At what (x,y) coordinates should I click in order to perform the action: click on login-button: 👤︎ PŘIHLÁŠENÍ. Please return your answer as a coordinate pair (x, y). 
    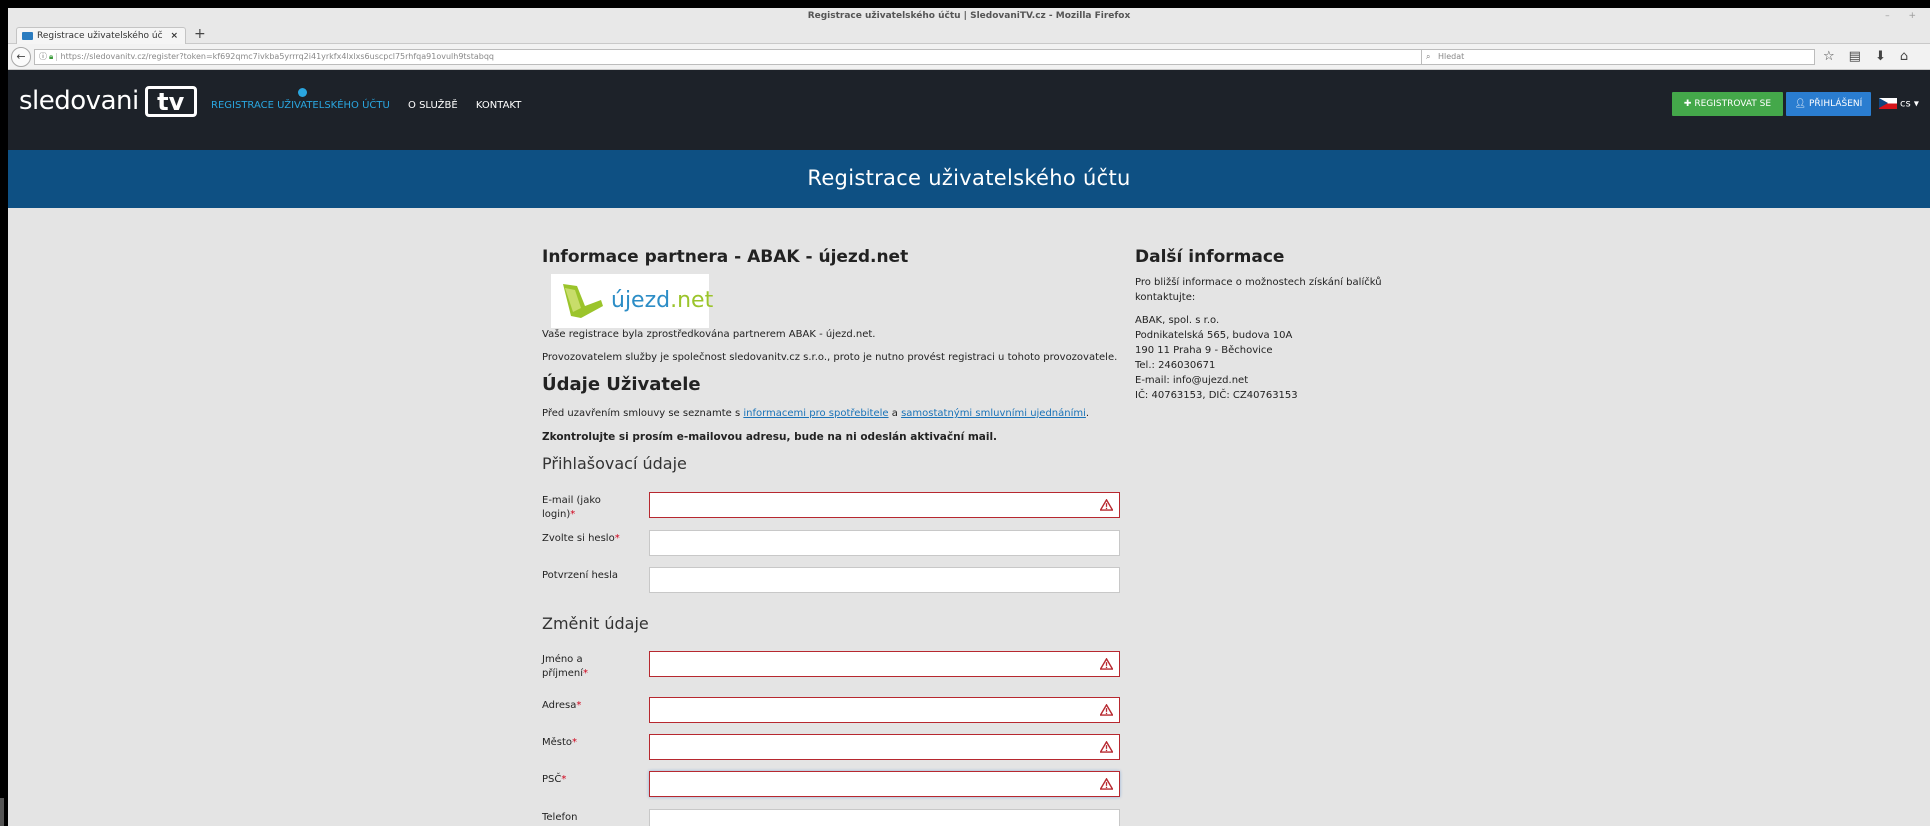
    Looking at the image, I should click on (1828, 104).